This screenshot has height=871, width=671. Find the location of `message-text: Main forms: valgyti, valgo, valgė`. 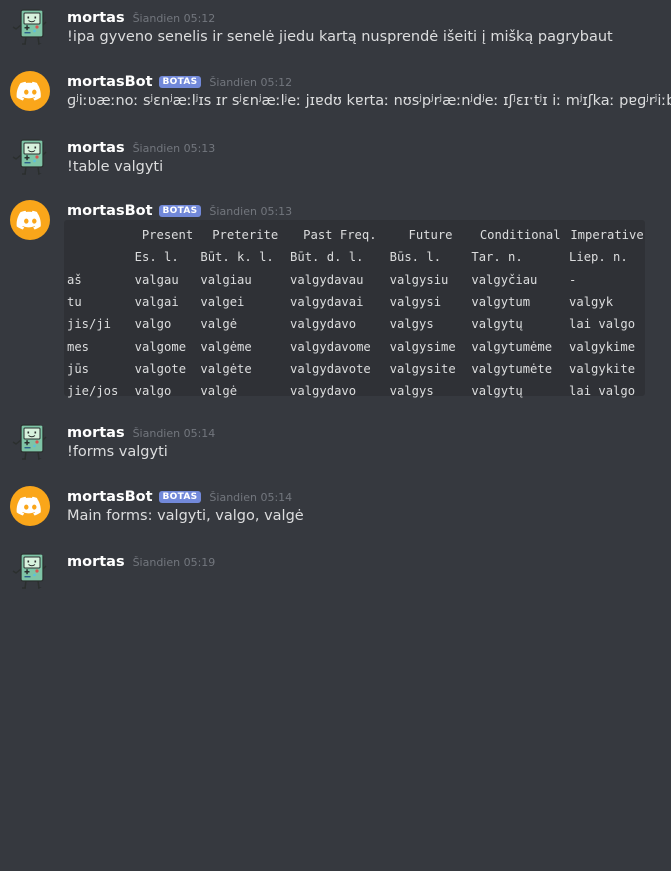

message-text: Main forms: valgyti, valgo, valgė is located at coordinates (185, 516).